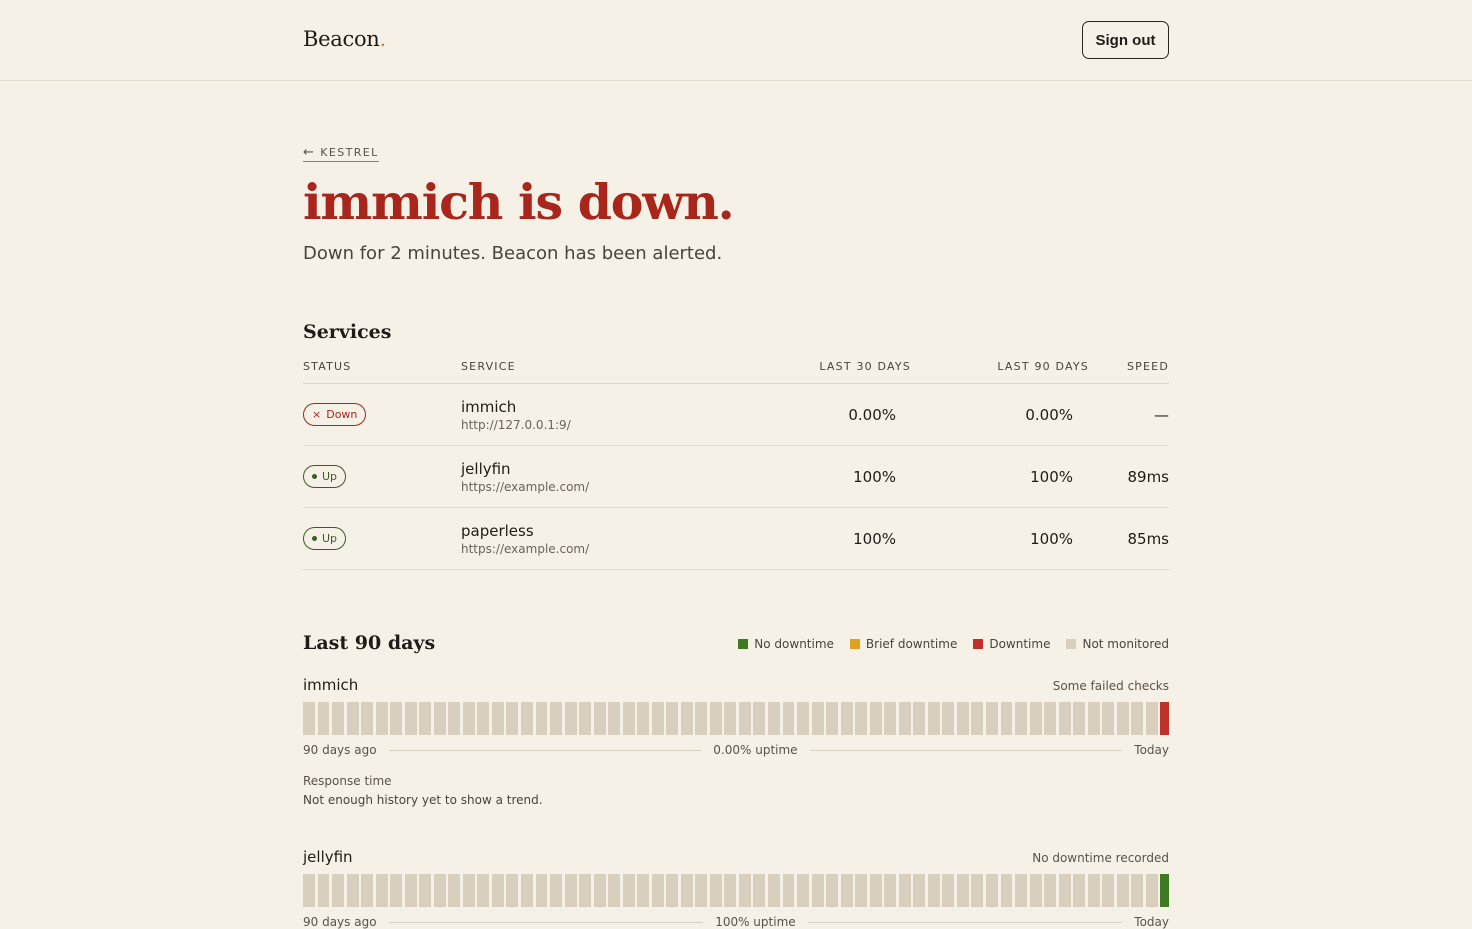 This screenshot has height=929, width=1472. I want to click on brand-logo: Beacon., so click(344, 39).